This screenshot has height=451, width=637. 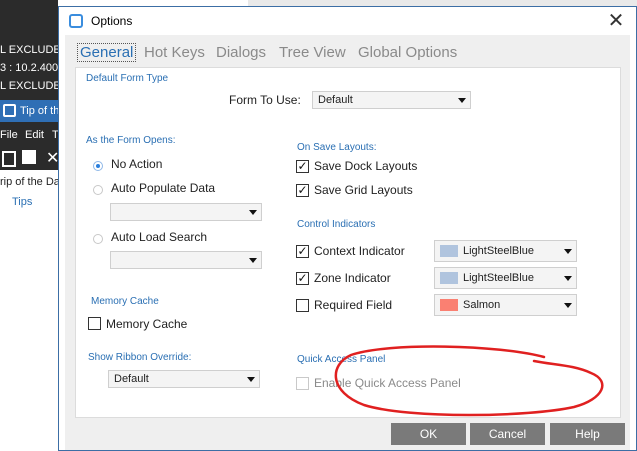 I want to click on required-field-label: Required Field, so click(x=353, y=305).